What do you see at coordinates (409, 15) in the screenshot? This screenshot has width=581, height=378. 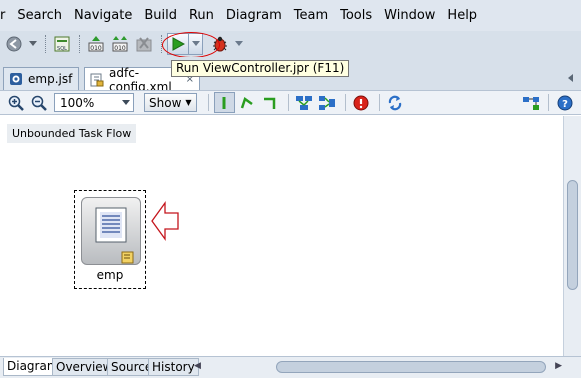 I see `menu-window: Window` at bounding box center [409, 15].